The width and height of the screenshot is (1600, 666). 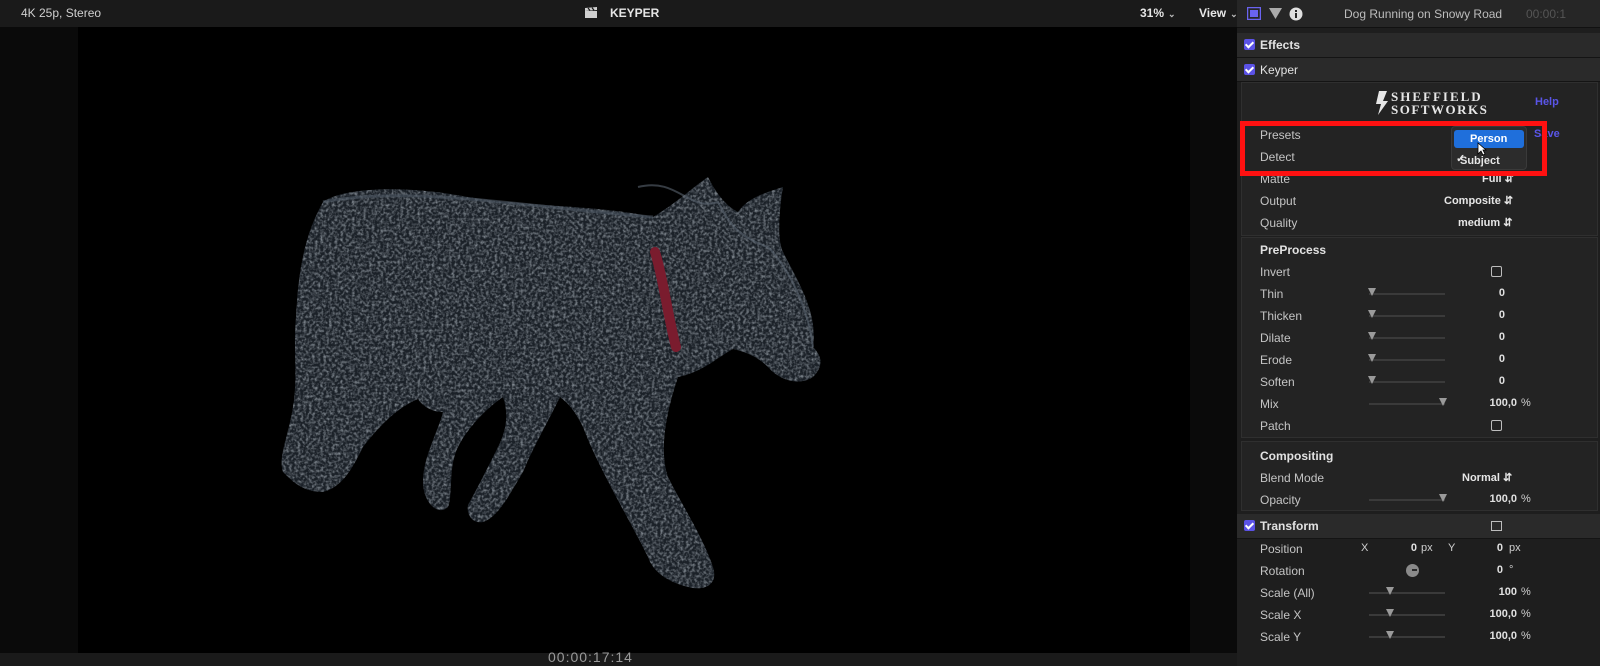 I want to click on thicken-value: 0, so click(x=1490, y=315).